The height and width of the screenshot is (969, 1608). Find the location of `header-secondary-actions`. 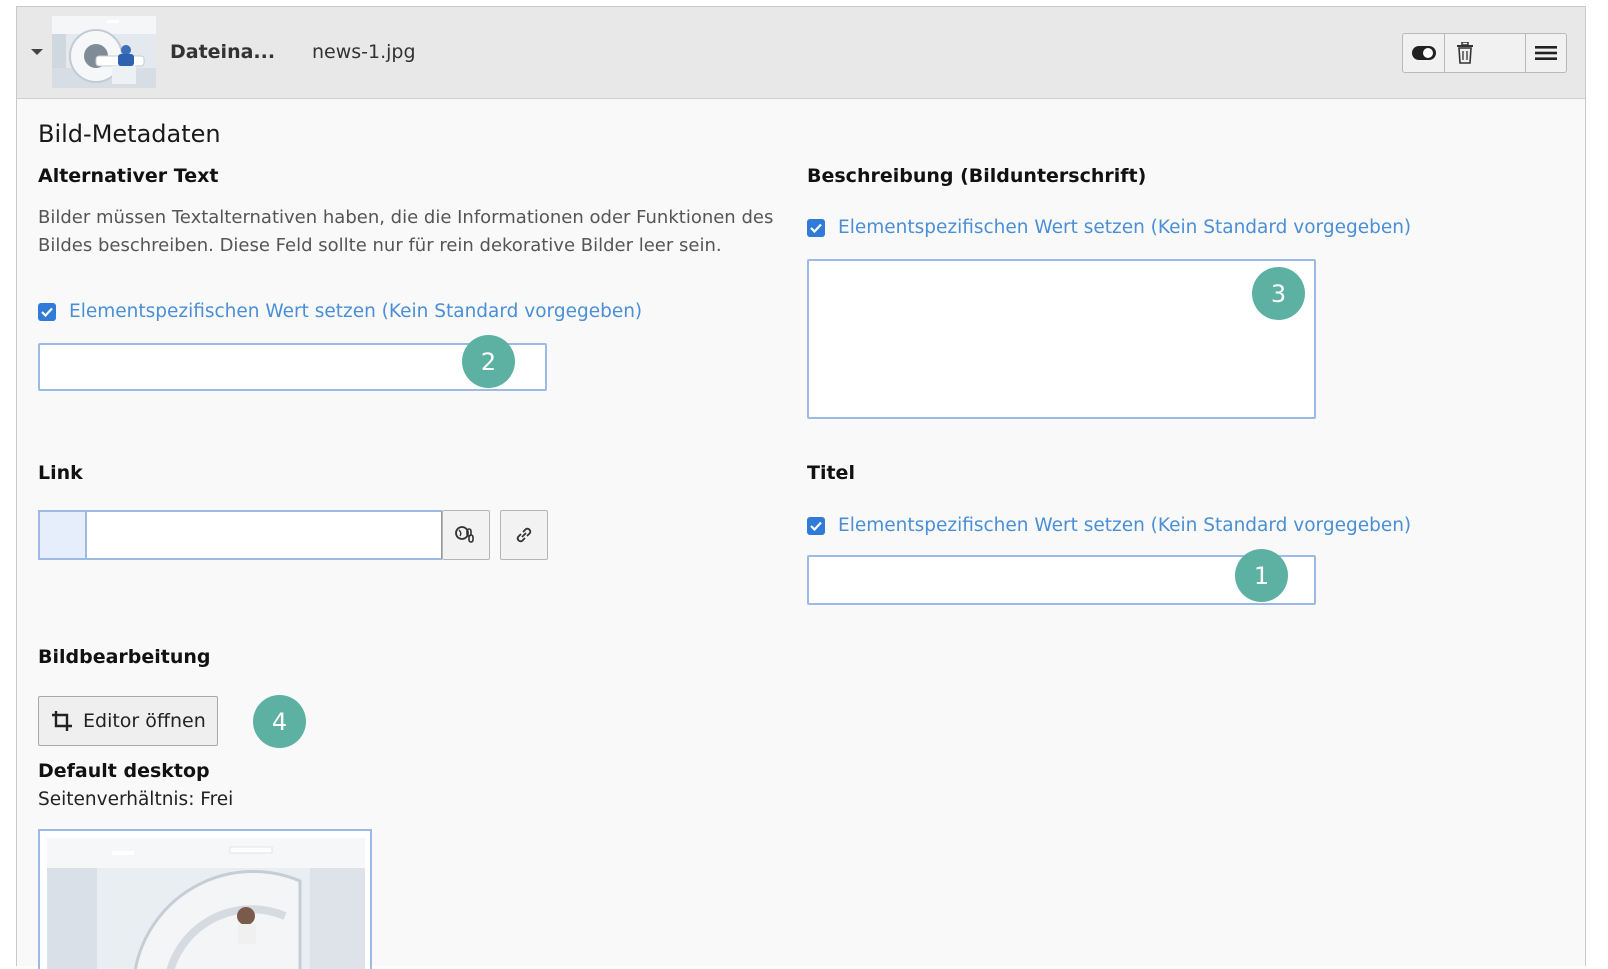

header-secondary-actions is located at coordinates (1525, 53).